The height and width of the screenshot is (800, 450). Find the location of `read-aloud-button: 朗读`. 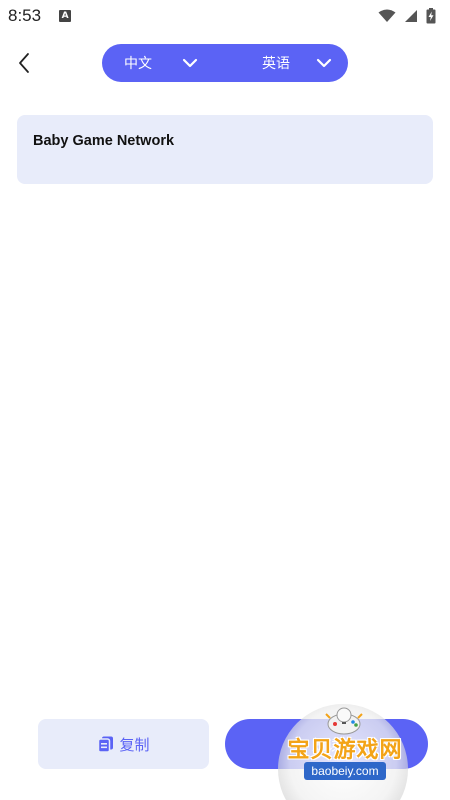

read-aloud-button: 朗读 is located at coordinates (326, 744).